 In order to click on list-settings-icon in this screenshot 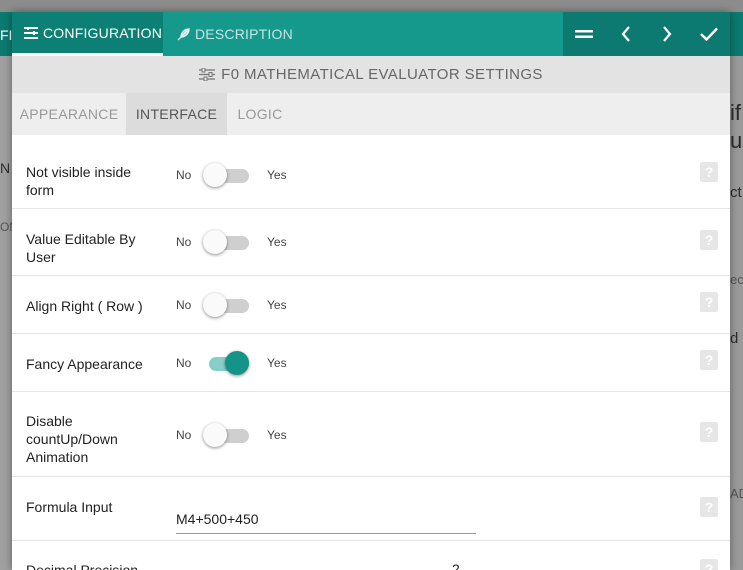, I will do `click(31, 32)`.